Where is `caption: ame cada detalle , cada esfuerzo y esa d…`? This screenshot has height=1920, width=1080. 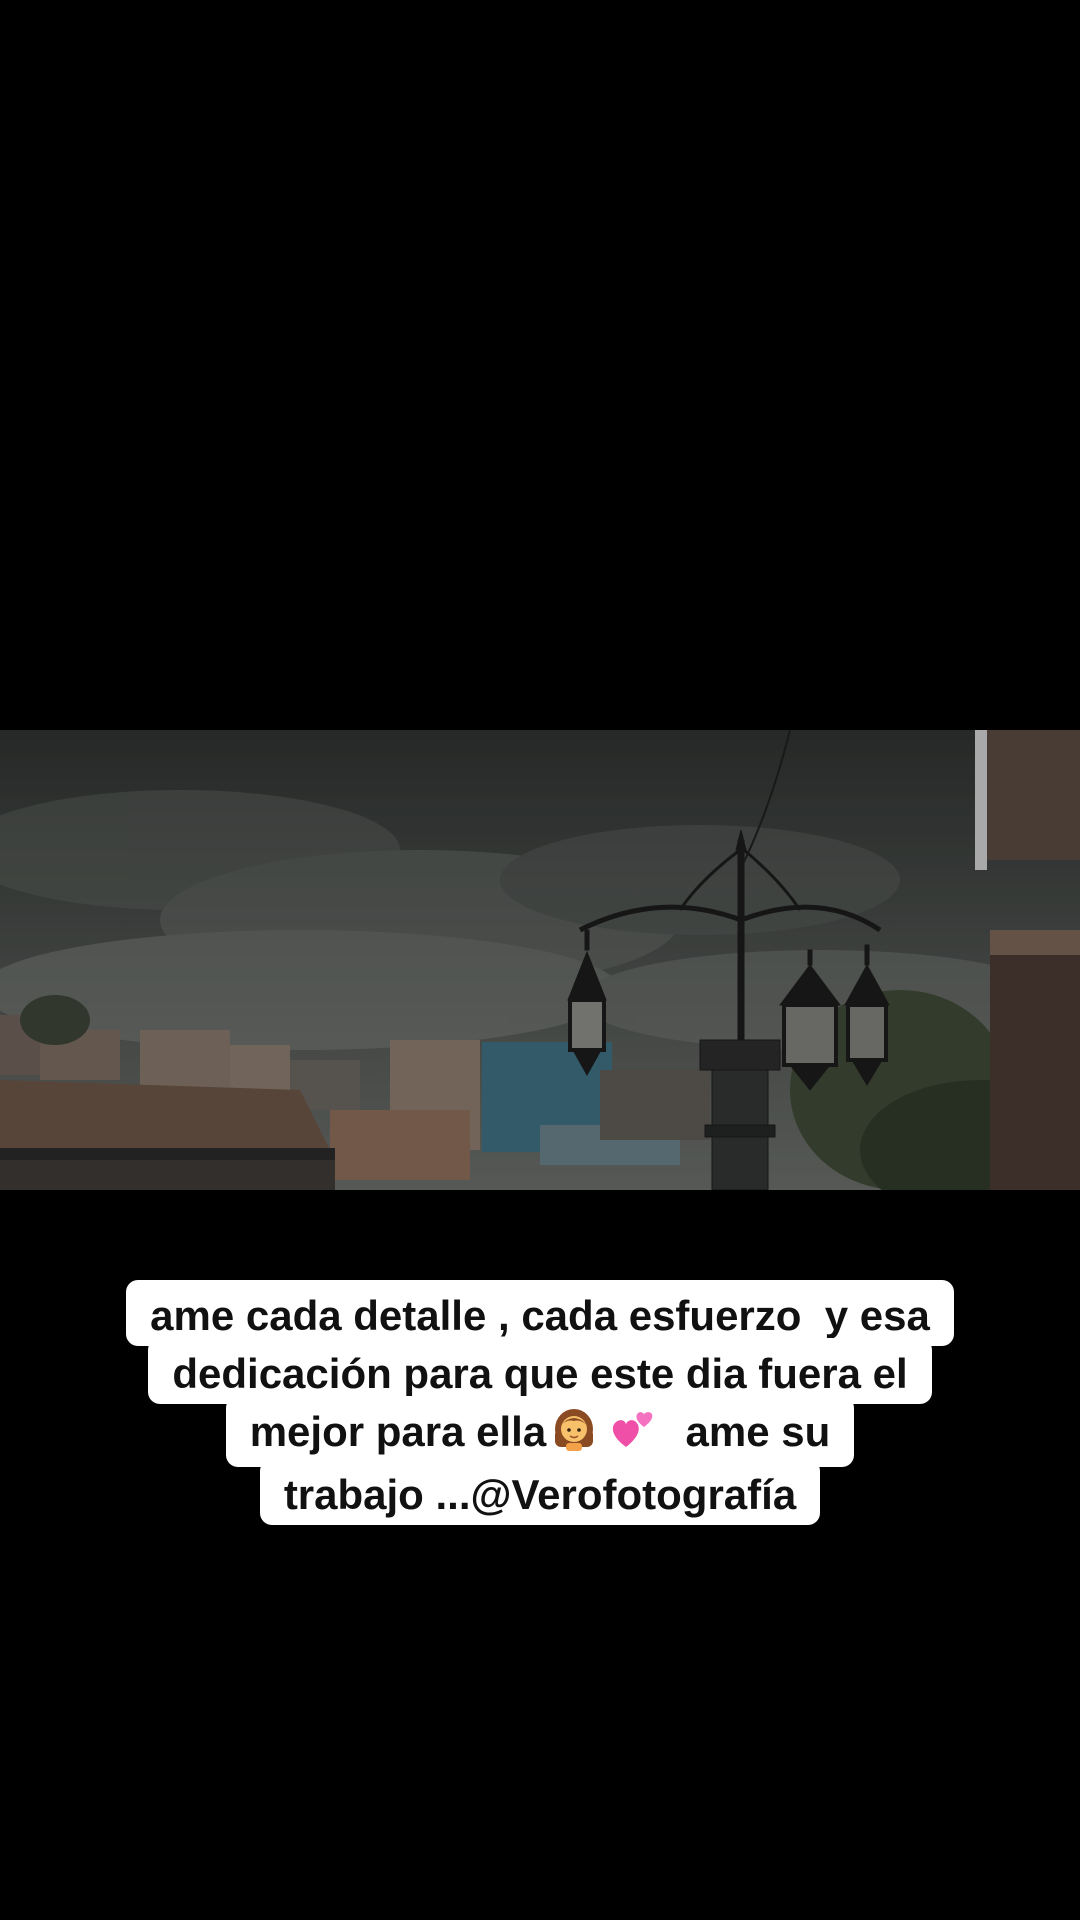 caption: ame cada detalle , cada esfuerzo y esa d… is located at coordinates (540, 1403).